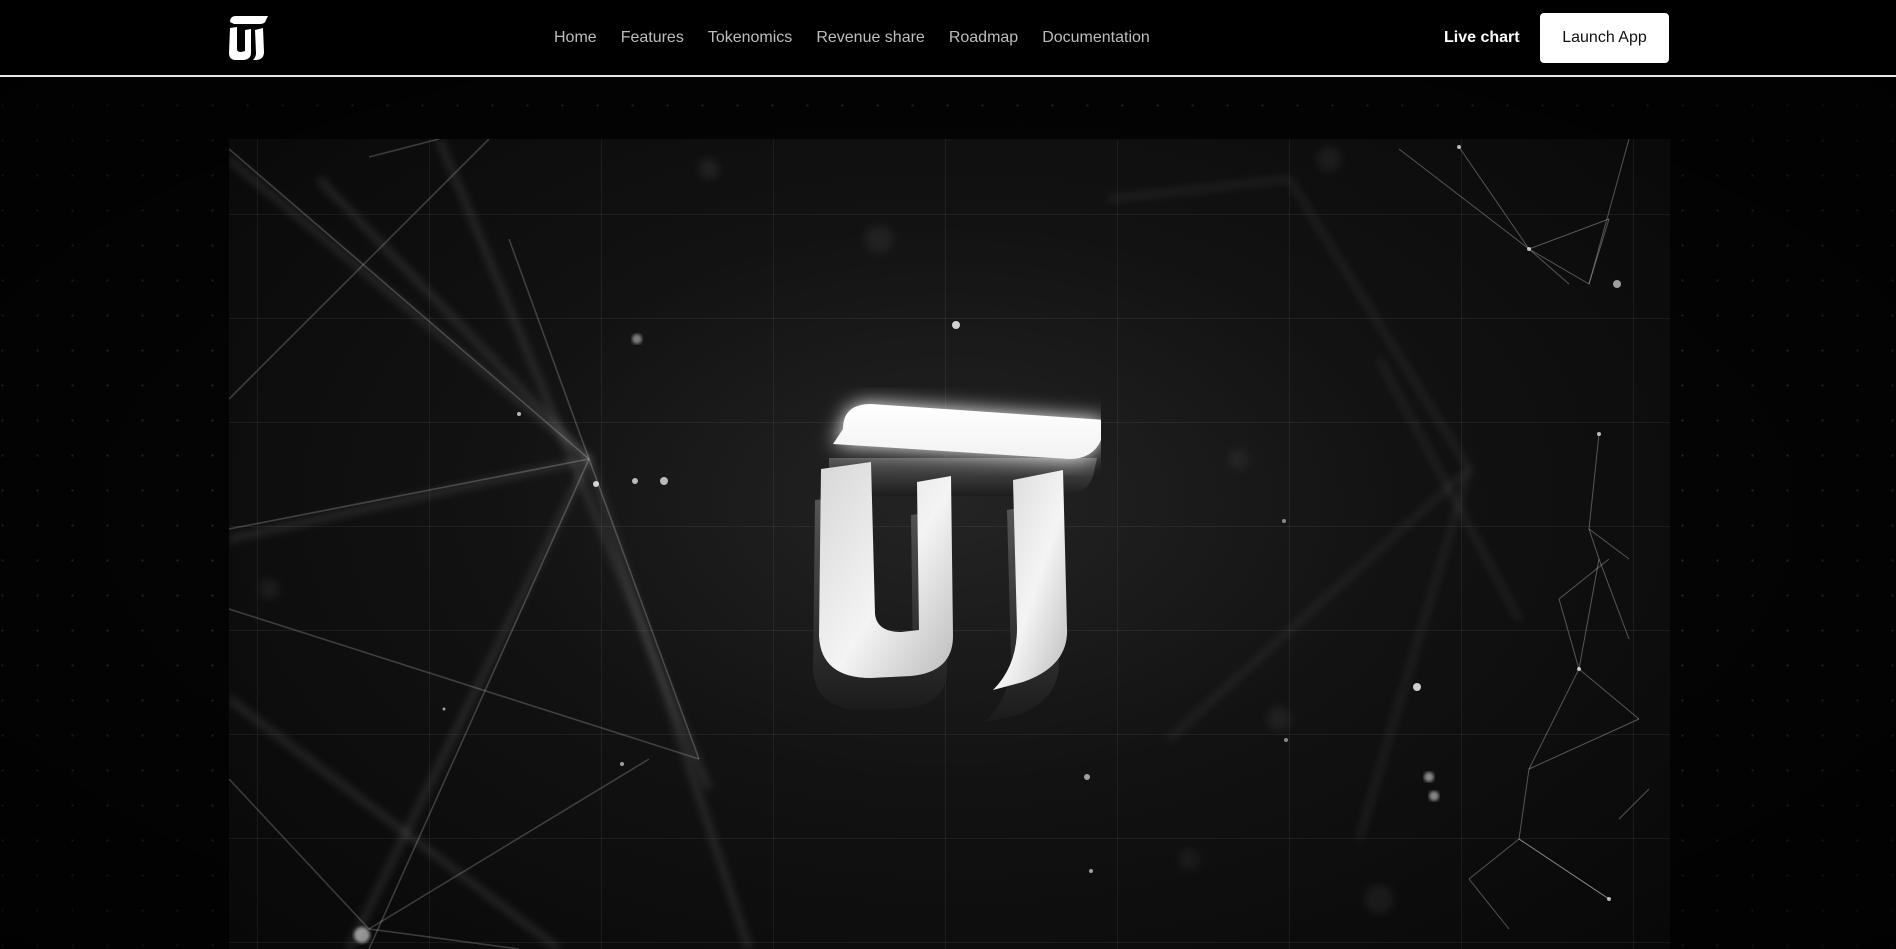  Describe the element at coordinates (575, 38) in the screenshot. I see `nav-home-link: Home` at that location.